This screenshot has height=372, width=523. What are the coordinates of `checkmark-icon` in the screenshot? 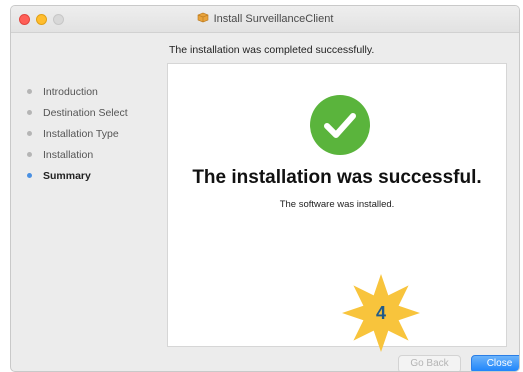 It's located at (340, 125).